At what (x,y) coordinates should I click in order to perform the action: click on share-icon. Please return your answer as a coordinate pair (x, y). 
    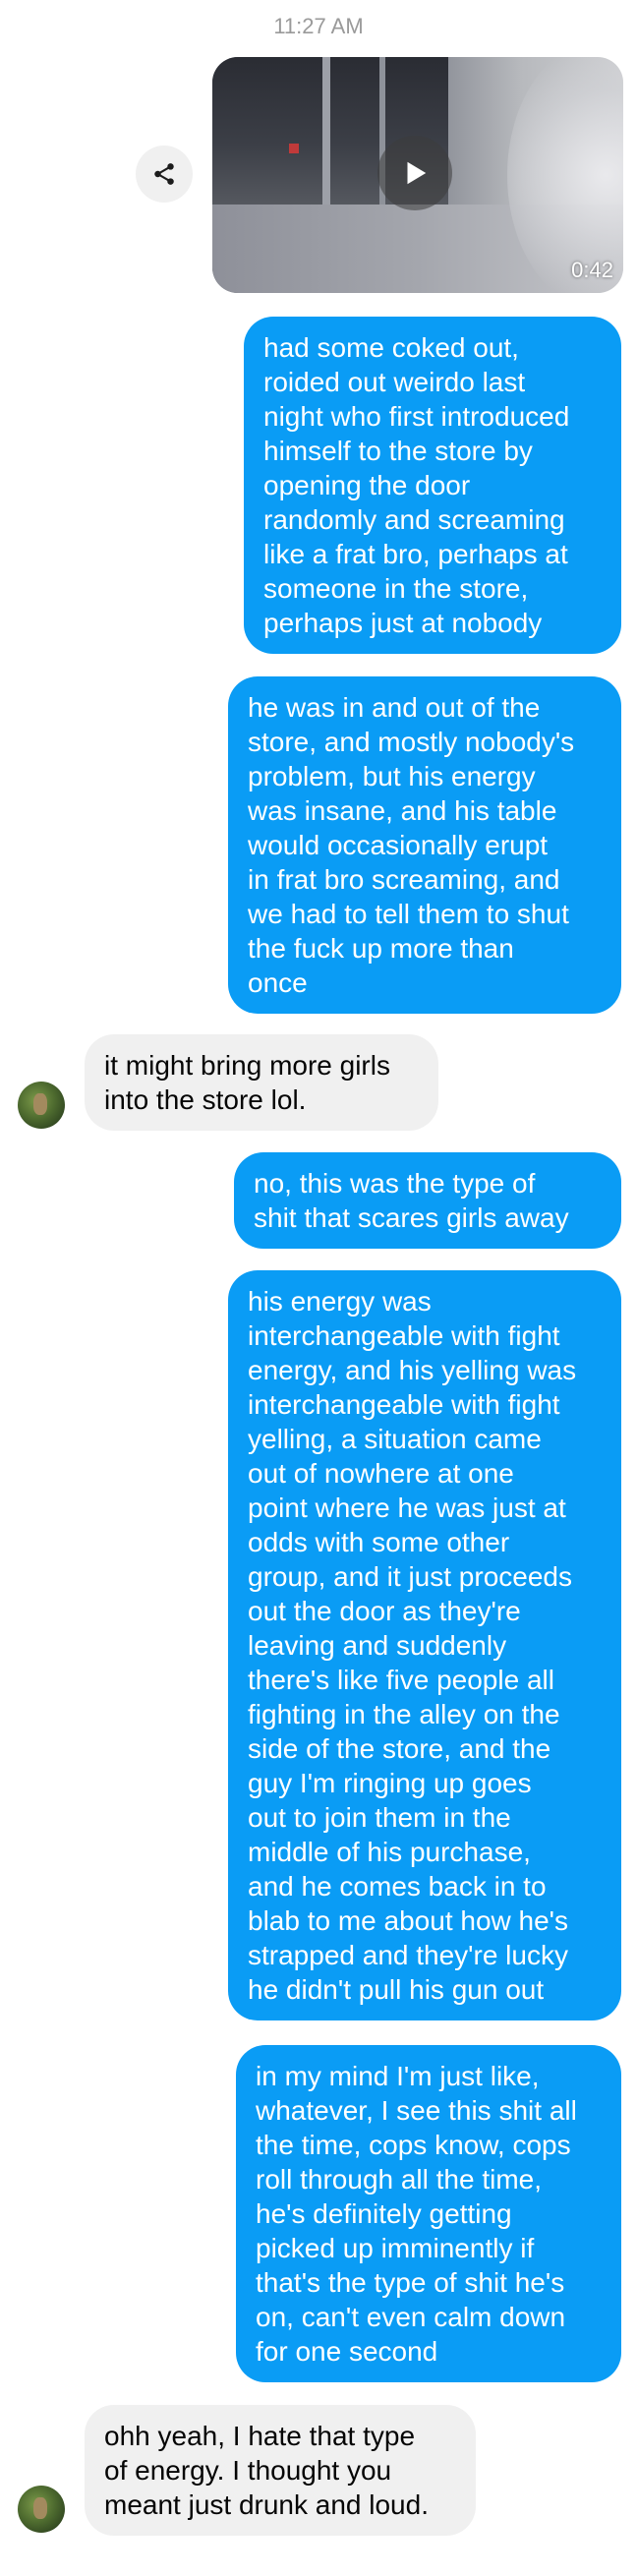
    Looking at the image, I should click on (164, 174).